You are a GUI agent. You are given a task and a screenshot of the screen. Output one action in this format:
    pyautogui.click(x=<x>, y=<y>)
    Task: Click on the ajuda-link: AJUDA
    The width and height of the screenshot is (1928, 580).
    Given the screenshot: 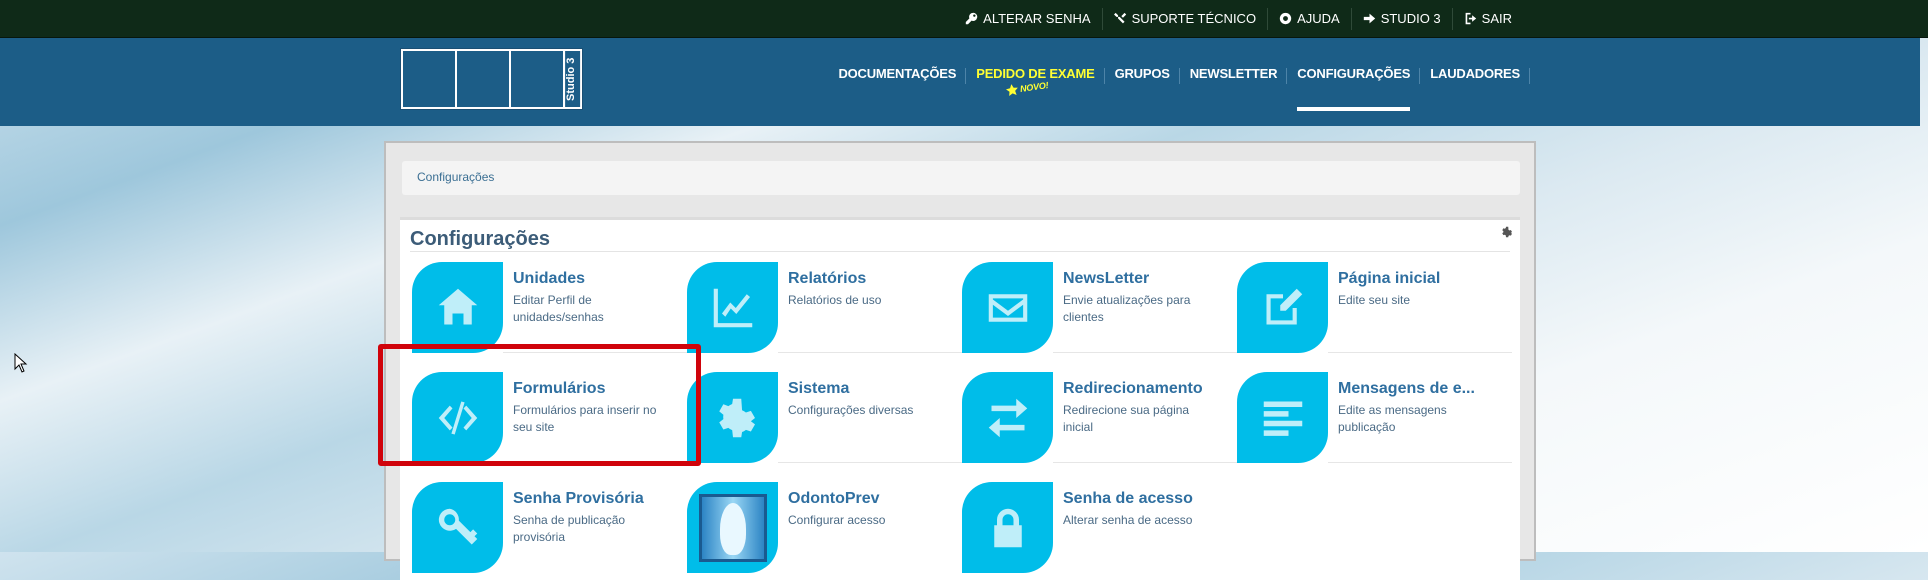 What is the action you would take?
    pyautogui.click(x=1309, y=18)
    